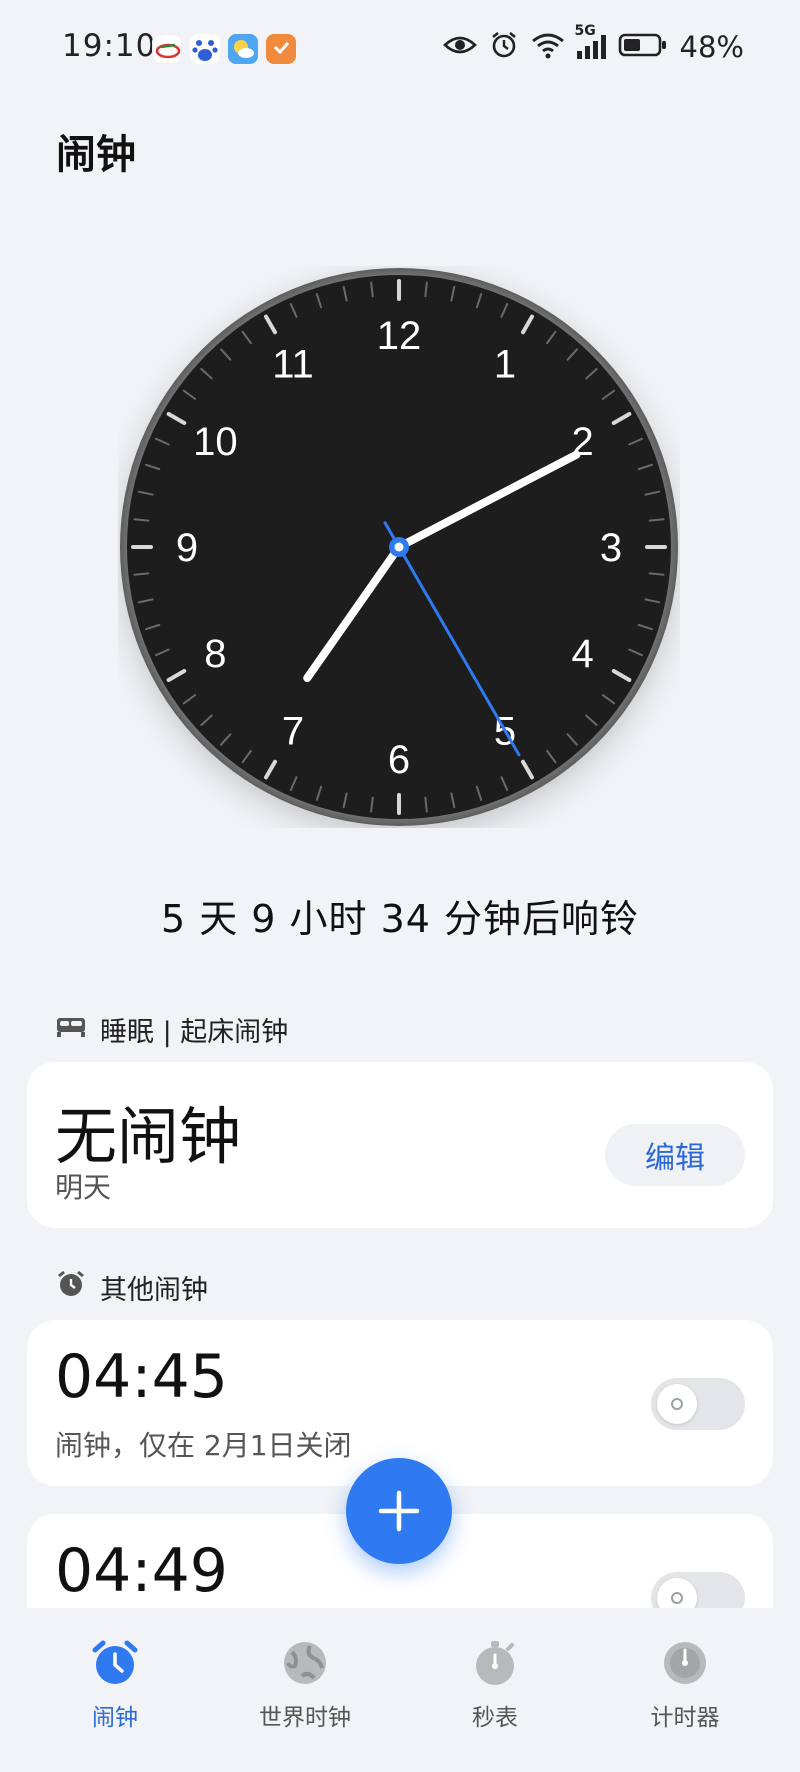 The image size is (800, 1772). Describe the element at coordinates (115, 1662) in the screenshot. I see `alarm-icon` at that location.